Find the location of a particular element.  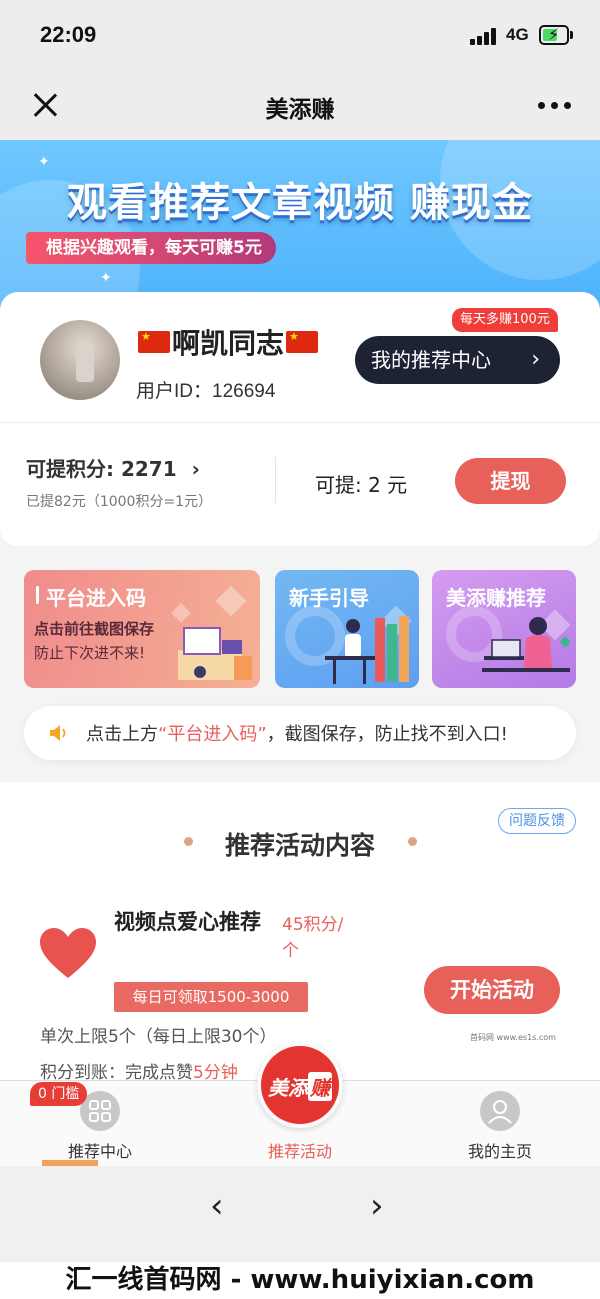

nav-bar: 美添赚 is located at coordinates (300, 106).